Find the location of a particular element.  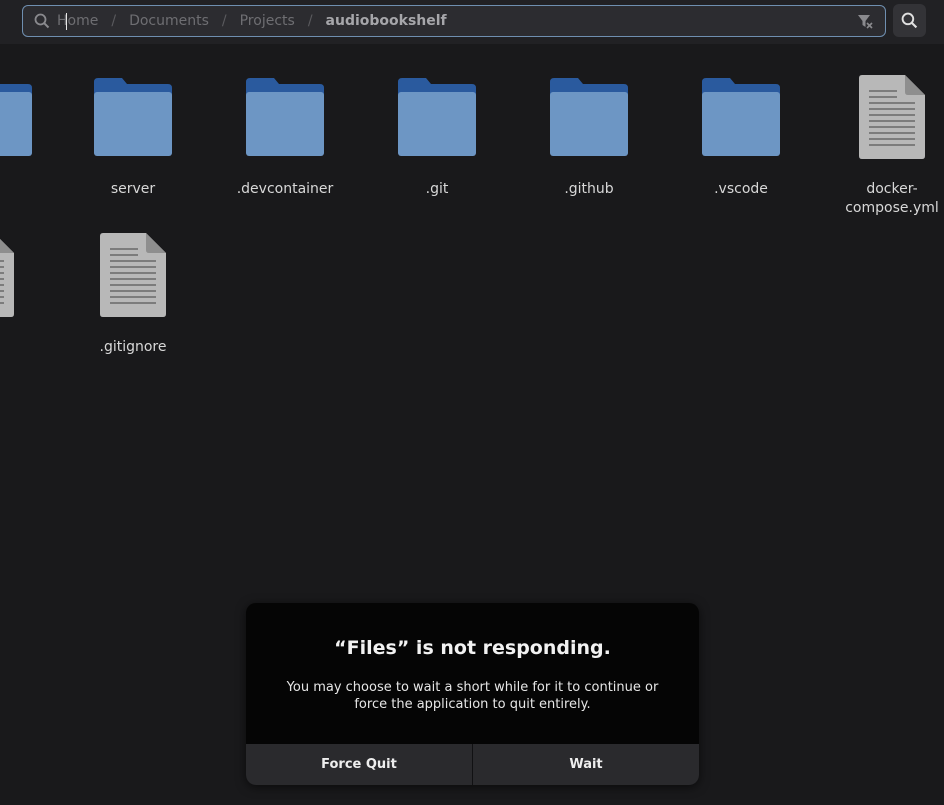

text-cursor is located at coordinates (66, 21).